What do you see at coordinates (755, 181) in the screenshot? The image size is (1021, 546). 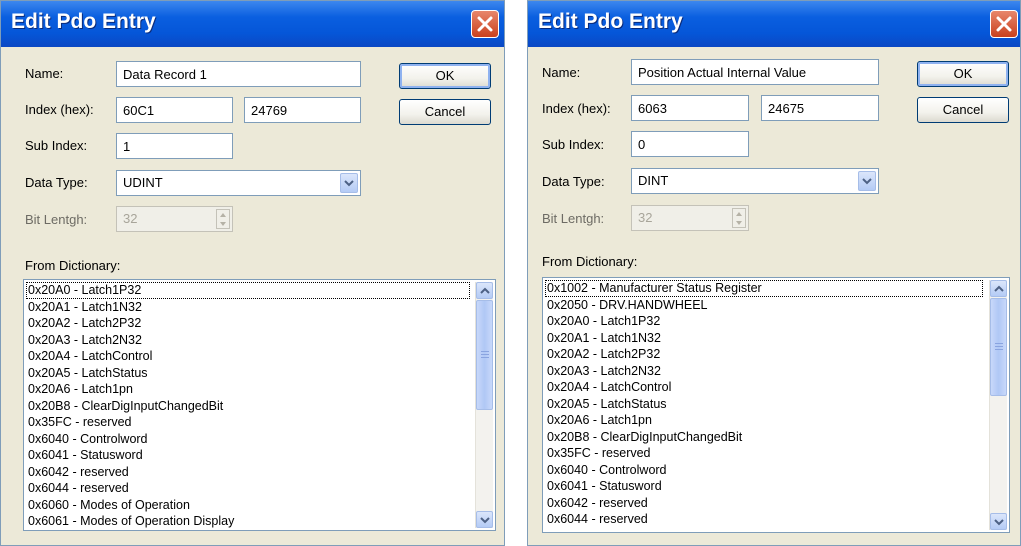 I see `datatype-select: DINT` at bounding box center [755, 181].